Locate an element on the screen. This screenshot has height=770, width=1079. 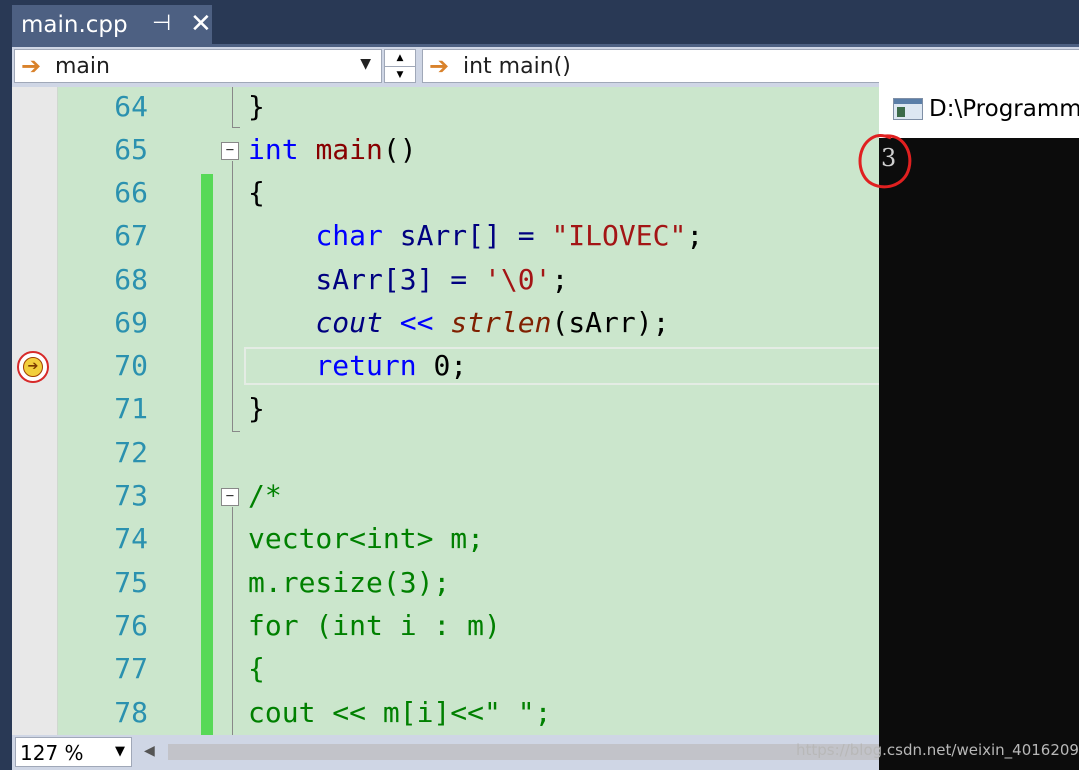
scope-spinner: ▲ ▼ is located at coordinates (400, 66).